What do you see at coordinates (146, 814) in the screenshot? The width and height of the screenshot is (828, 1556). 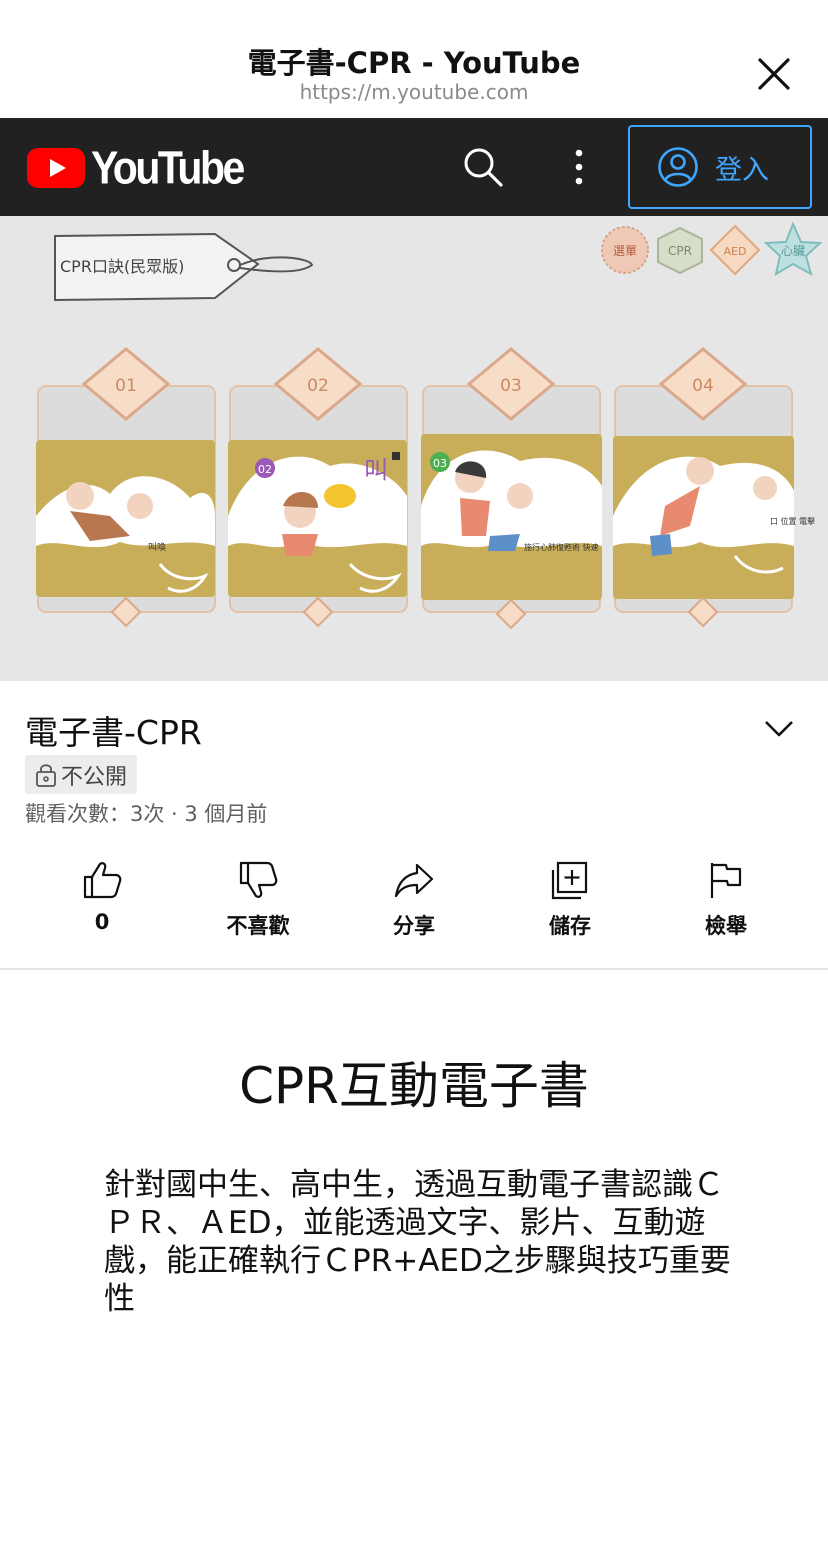 I see `view-count-meta: 觀看次數：3次 · 3 個月前` at bounding box center [146, 814].